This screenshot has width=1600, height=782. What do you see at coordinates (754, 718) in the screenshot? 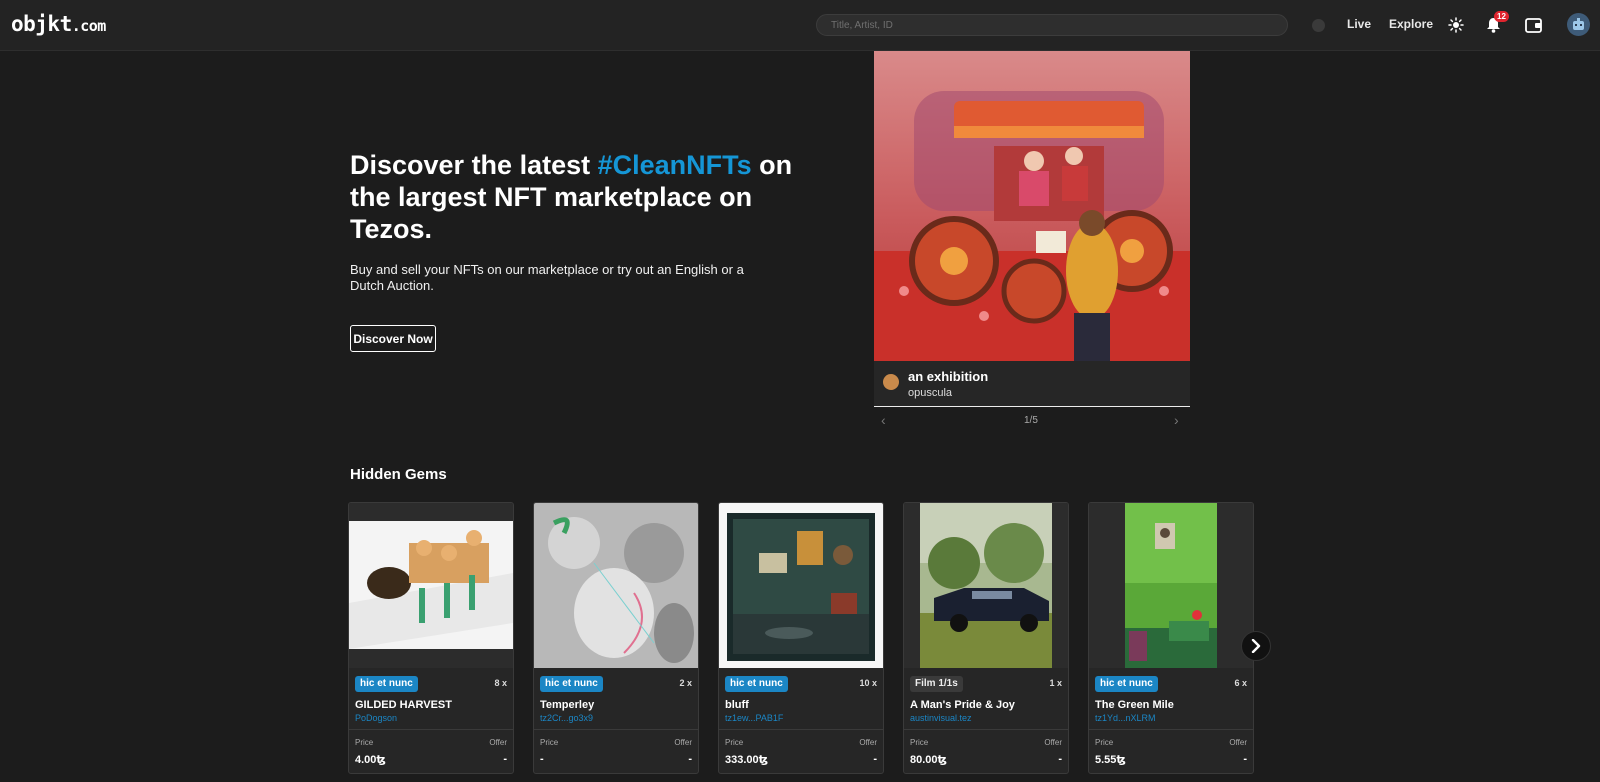
I see `nft-artist: tz1ew...PAB1F` at bounding box center [754, 718].